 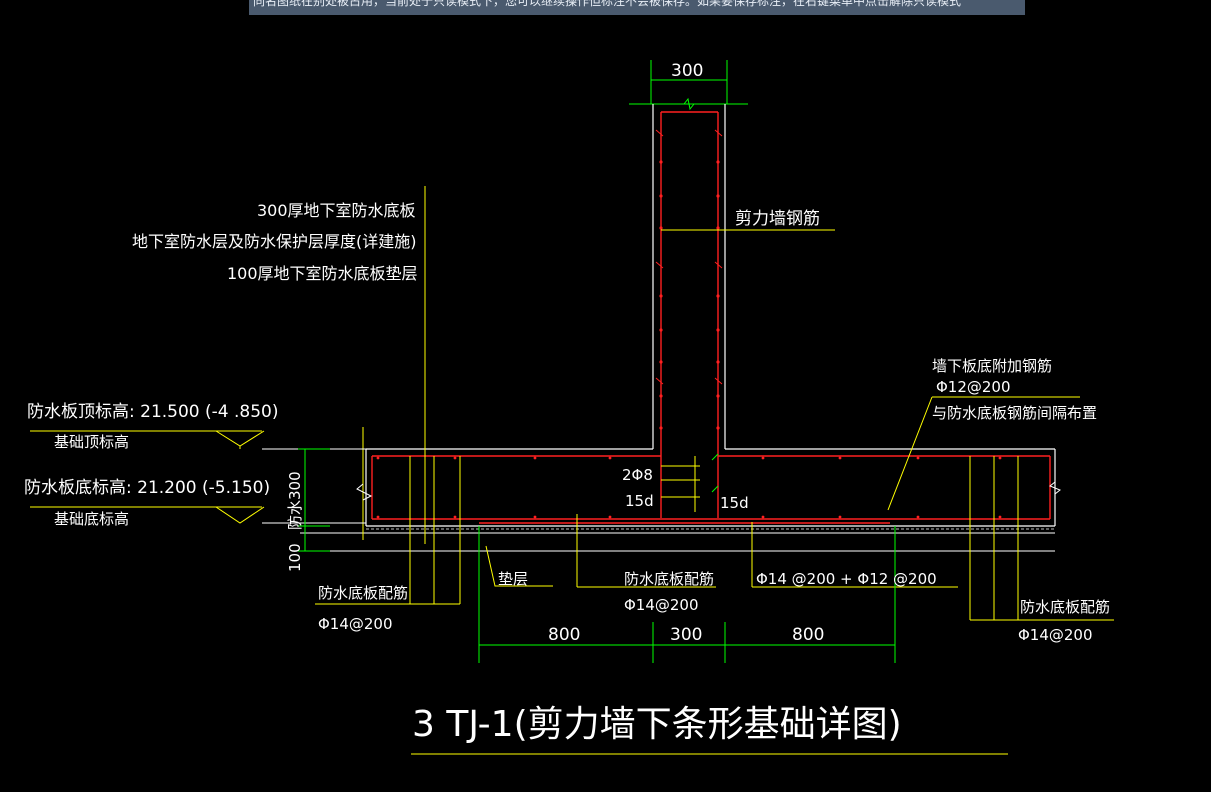 I want to click on extra-rebar-note: 与防水底板钢筋间隔布置, so click(x=1014, y=413).